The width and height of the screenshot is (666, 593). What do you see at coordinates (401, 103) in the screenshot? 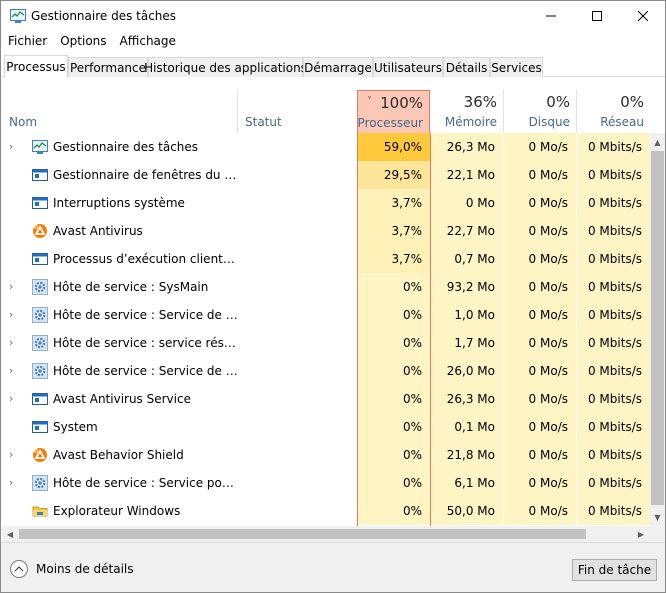
I see `cpu-total: 100%` at bounding box center [401, 103].